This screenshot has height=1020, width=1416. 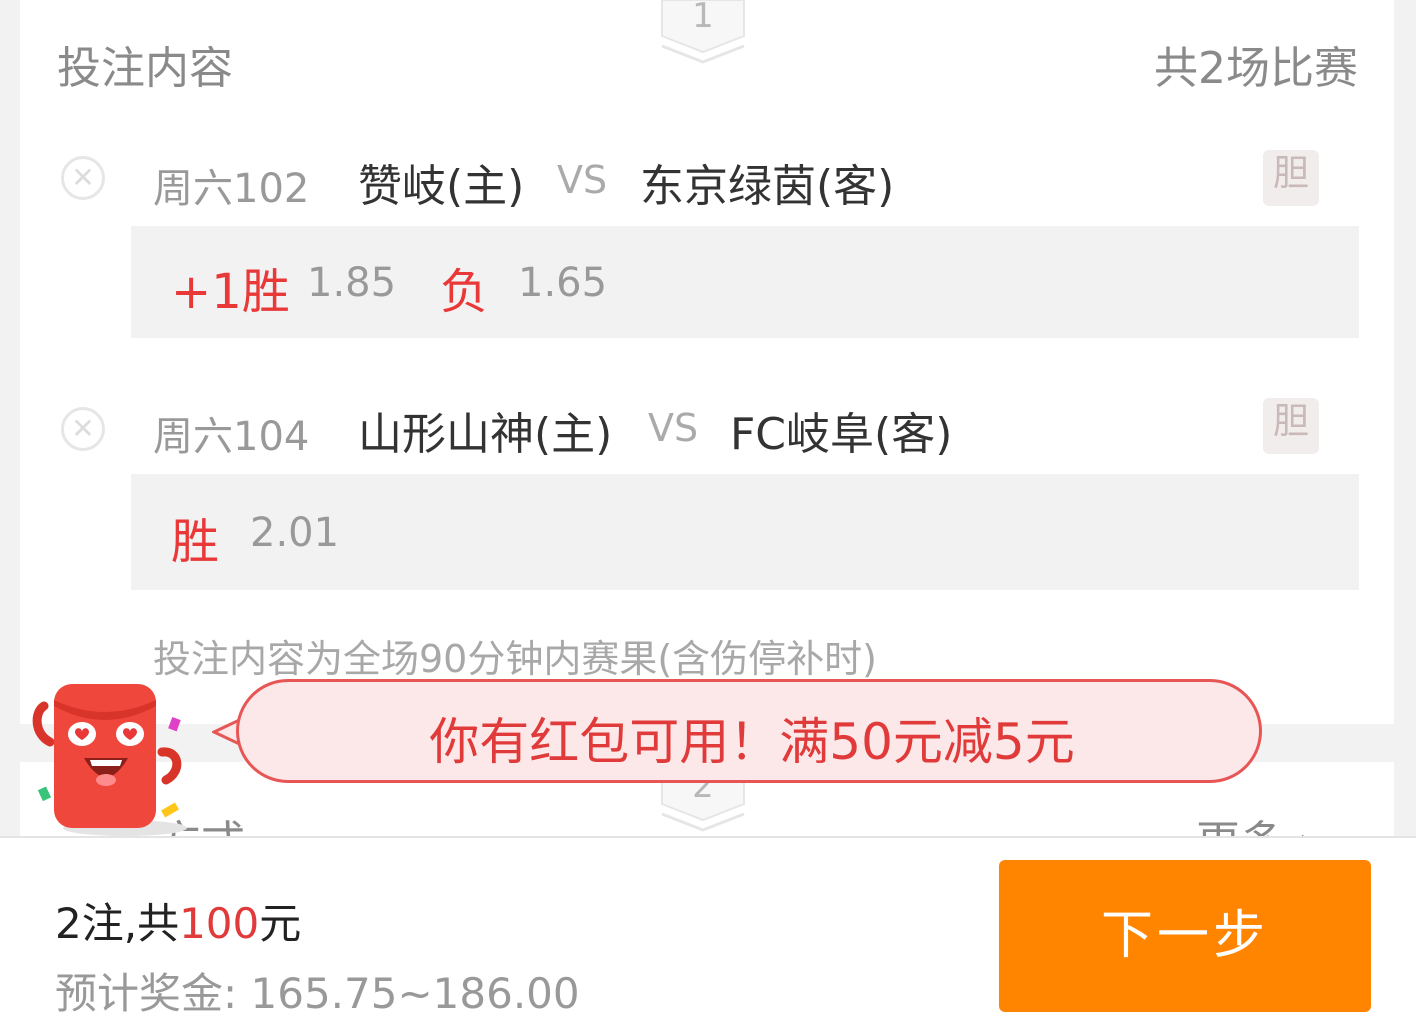 I want to click on away-team: FC岐阜(客), so click(x=841, y=434).